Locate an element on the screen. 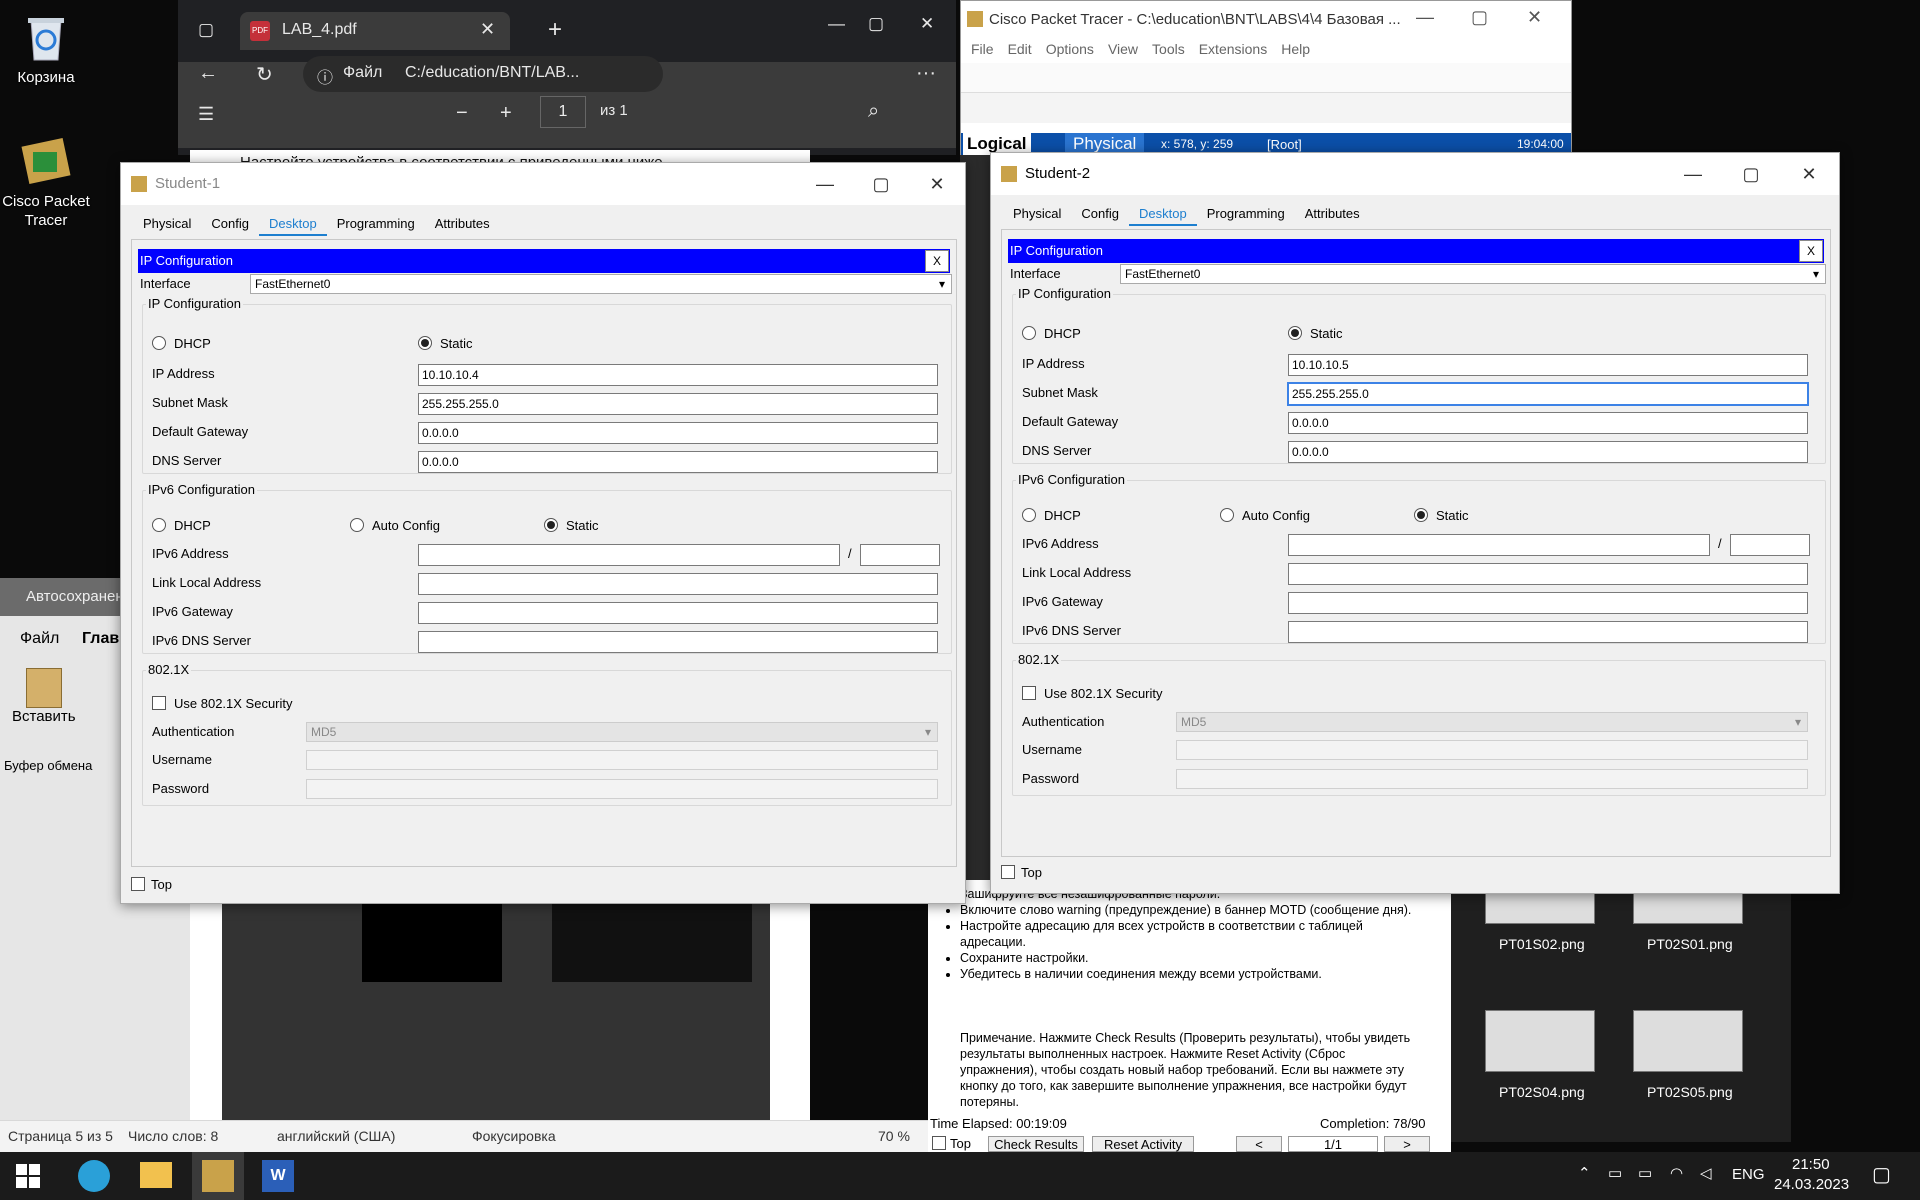 This screenshot has width=1920, height=1200. packet-tracer-taskbar-button is located at coordinates (218, 1176).